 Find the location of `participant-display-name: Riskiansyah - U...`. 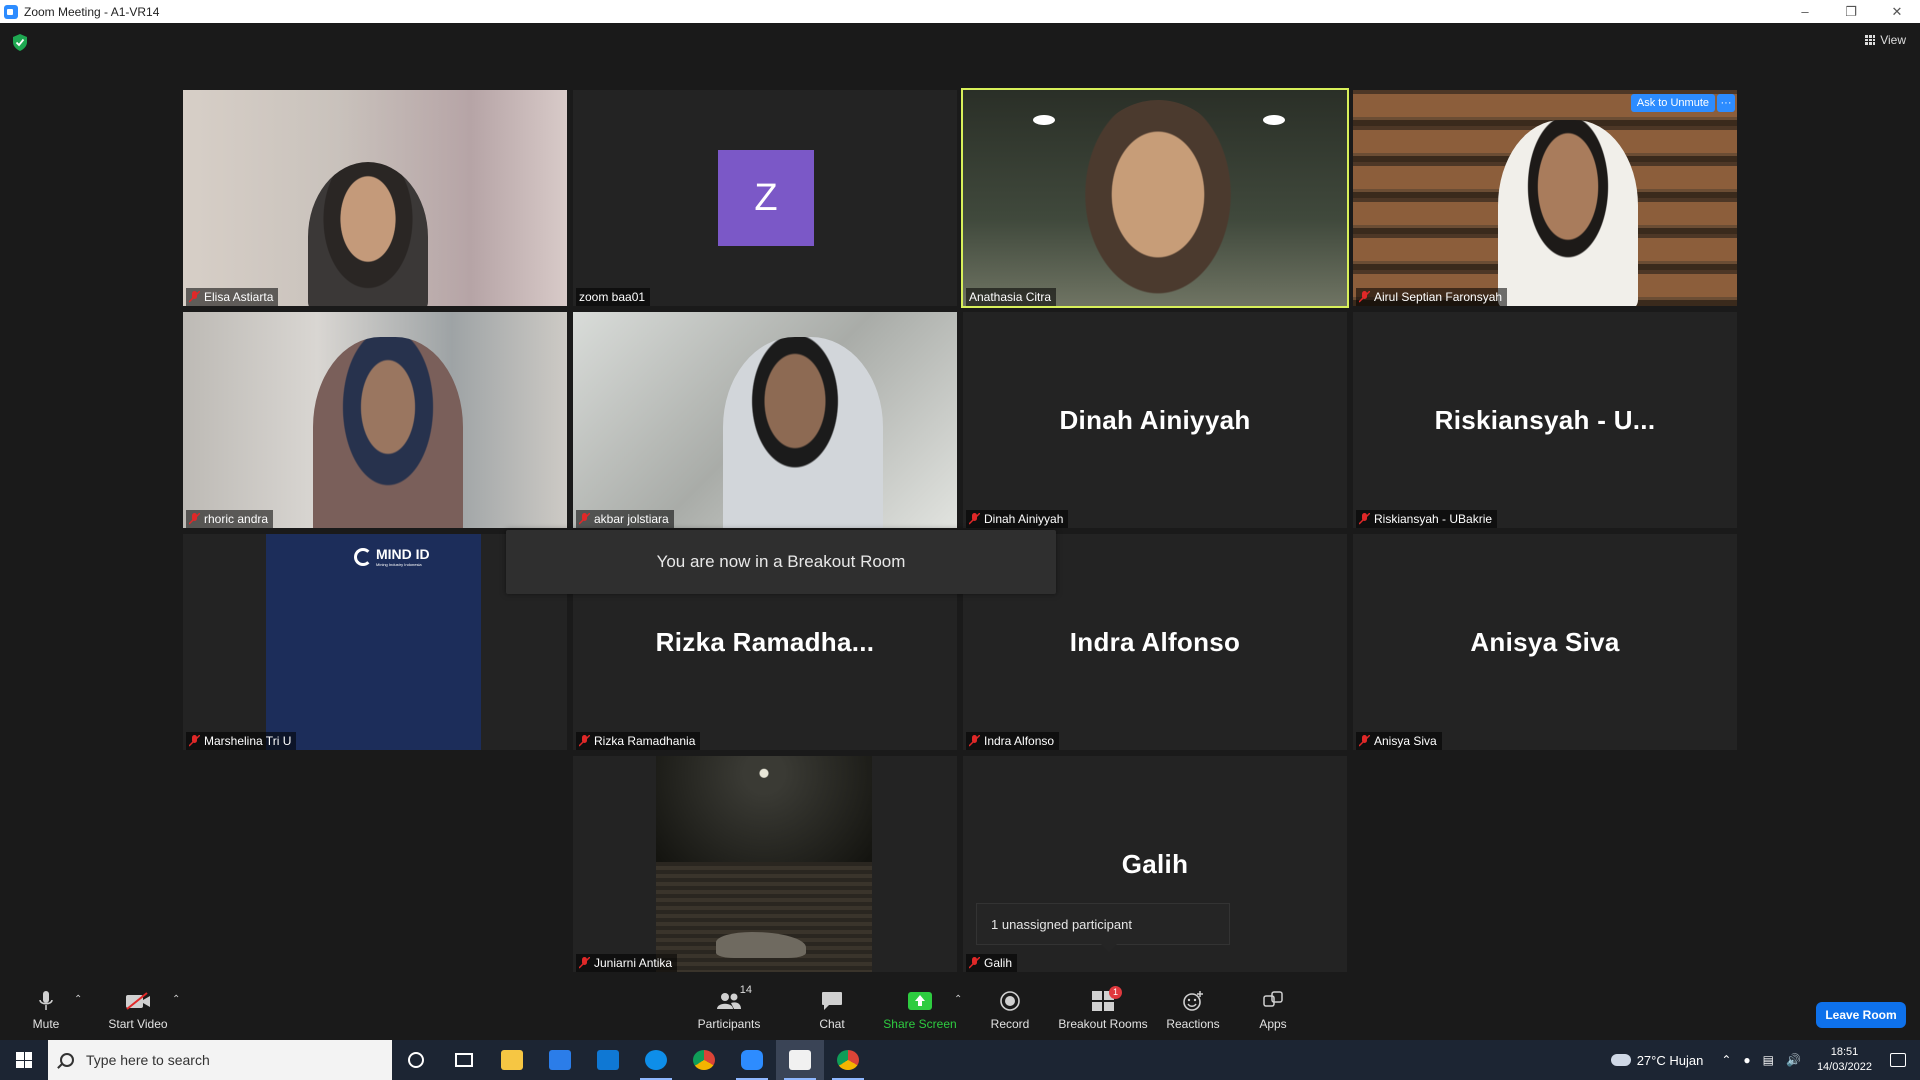

participant-display-name: Riskiansyah - U... is located at coordinates (1545, 419).